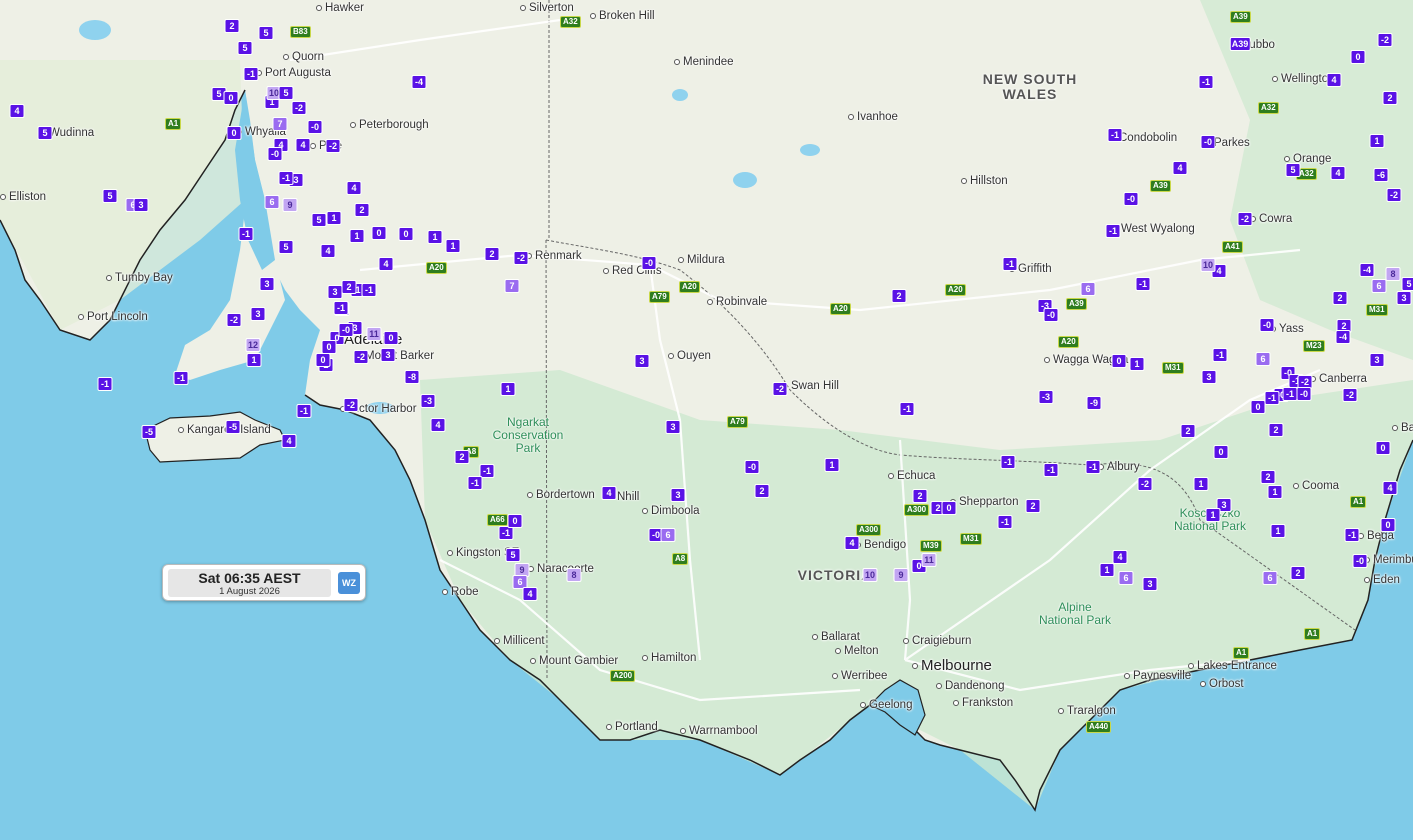 This screenshot has height=840, width=1413. Describe the element at coordinates (412, 377) in the screenshot. I see `temperature-marker: -8` at that location.